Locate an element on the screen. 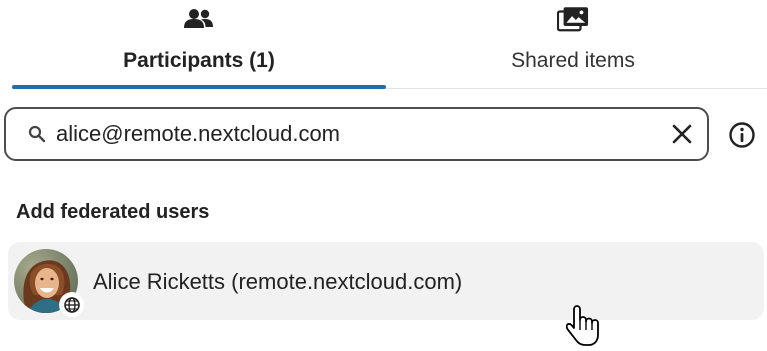 The image size is (767, 351). search-icon is located at coordinates (37, 134).